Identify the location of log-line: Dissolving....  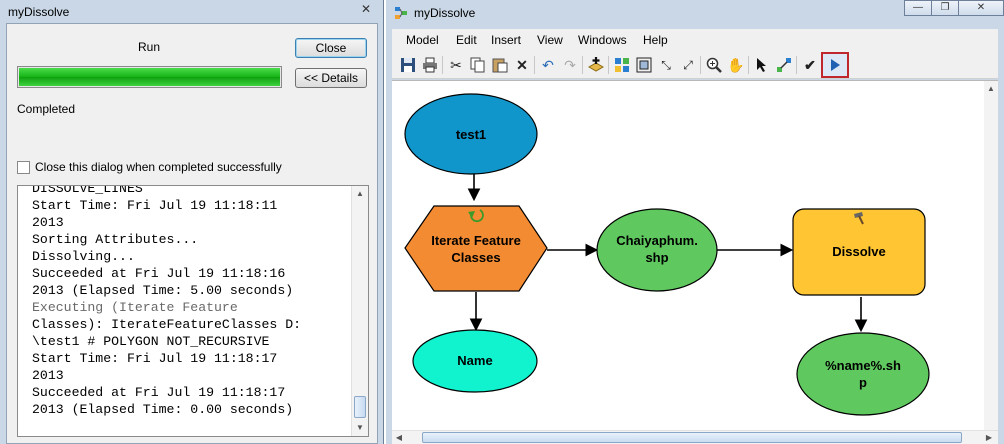
(83, 256).